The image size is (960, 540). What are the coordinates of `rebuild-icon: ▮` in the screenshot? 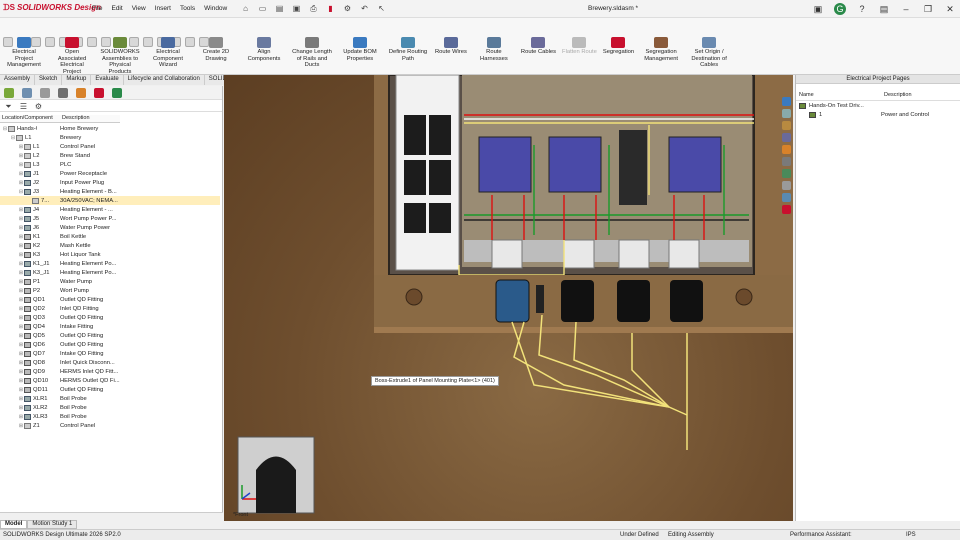 It's located at (330, 8).